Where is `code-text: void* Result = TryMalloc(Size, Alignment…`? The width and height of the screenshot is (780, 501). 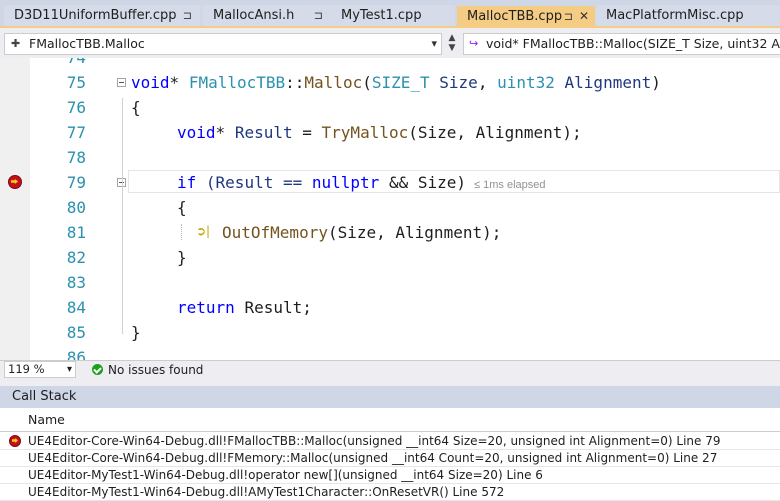 code-text: void* Result = TryMalloc(Size, Alignment… is located at coordinates (379, 132).